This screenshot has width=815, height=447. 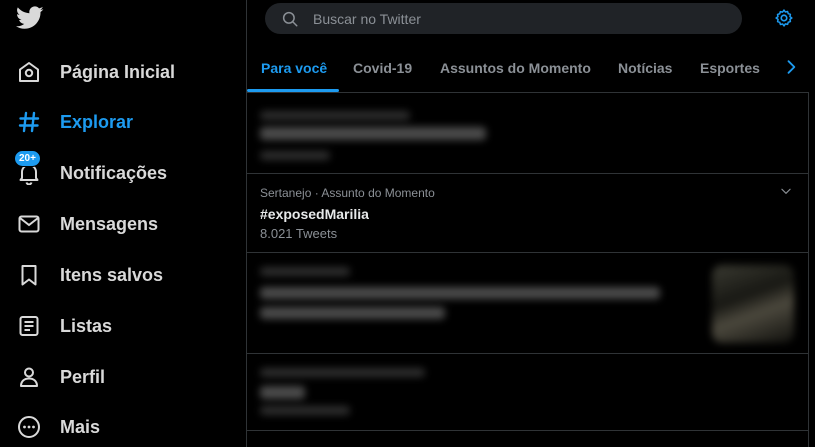 I want to click on more-circle-icon, so click(x=29, y=427).